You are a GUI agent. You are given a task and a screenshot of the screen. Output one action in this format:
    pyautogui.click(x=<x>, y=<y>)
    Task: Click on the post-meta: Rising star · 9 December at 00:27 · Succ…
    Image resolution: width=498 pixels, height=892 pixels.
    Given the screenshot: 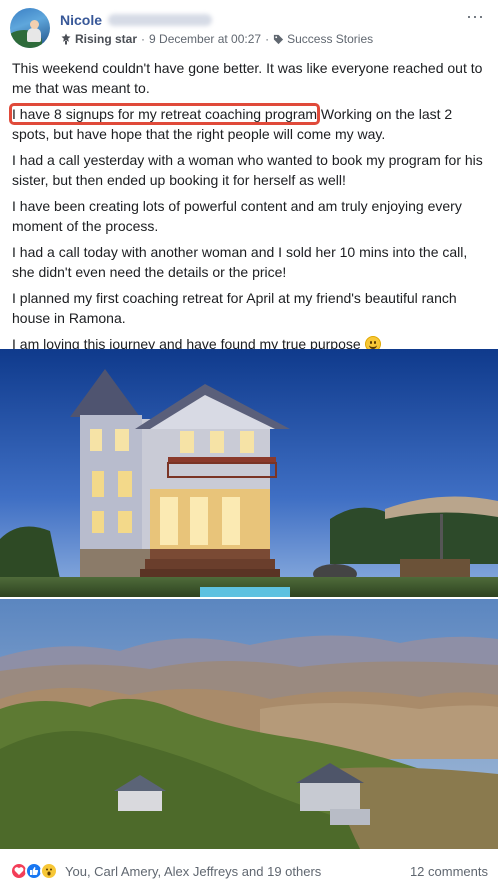 What is the action you would take?
    pyautogui.click(x=216, y=39)
    